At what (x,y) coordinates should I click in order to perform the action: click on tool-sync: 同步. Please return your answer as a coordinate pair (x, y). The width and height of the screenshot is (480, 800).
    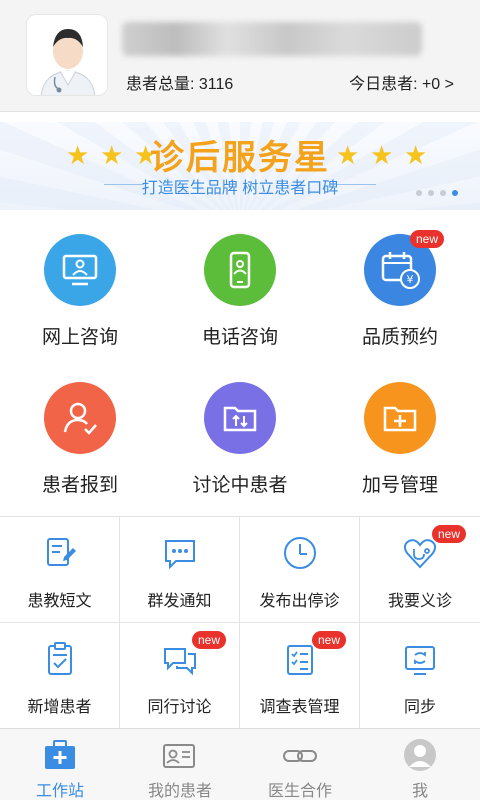
    Looking at the image, I should click on (420, 676).